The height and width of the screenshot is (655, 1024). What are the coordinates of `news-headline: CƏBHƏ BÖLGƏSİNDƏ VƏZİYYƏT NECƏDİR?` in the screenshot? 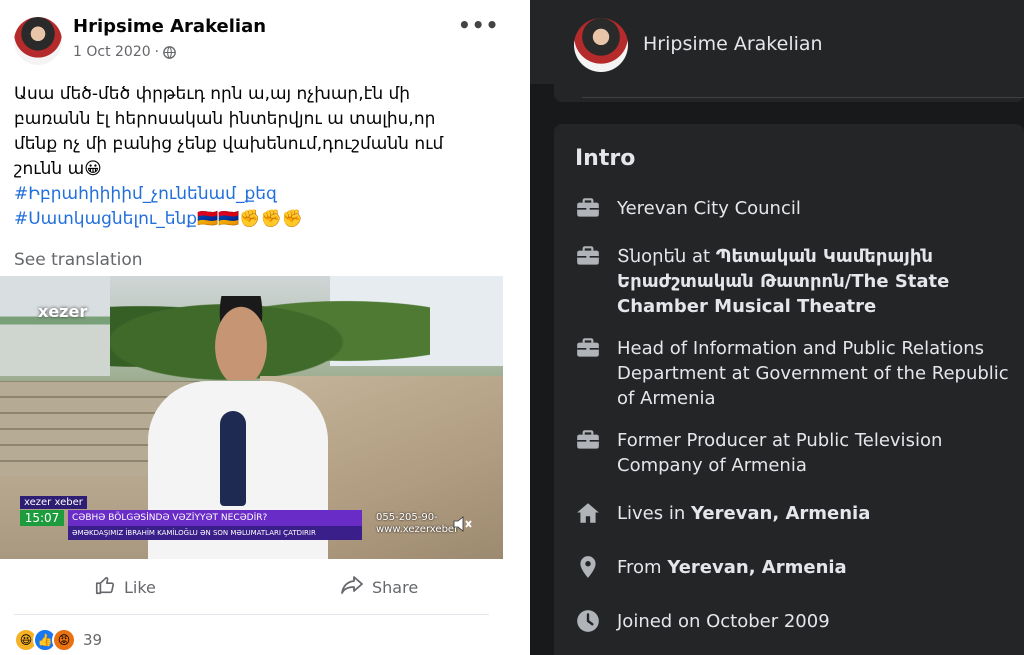 It's located at (215, 518).